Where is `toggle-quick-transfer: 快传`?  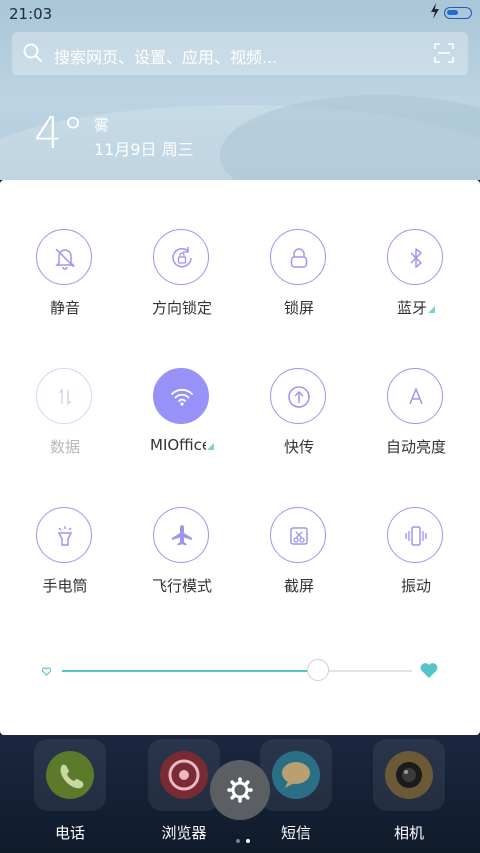
toggle-quick-transfer: 快传 is located at coordinates (299, 418).